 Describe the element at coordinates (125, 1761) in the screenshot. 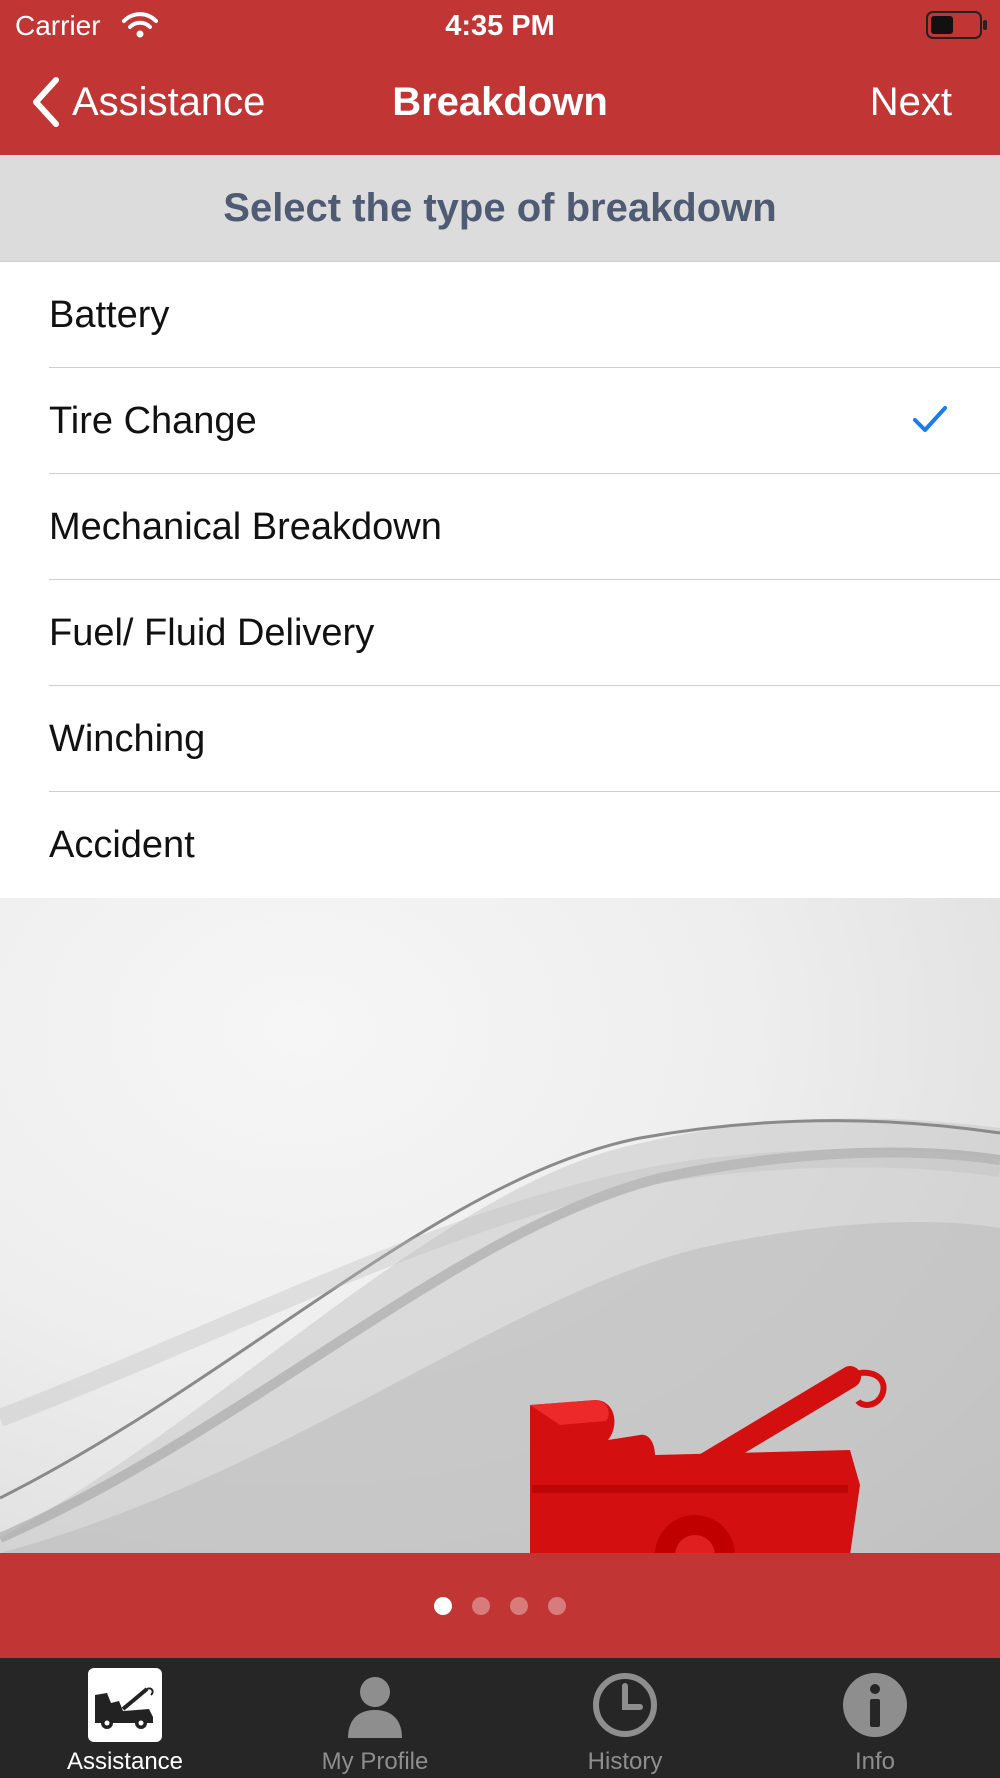

I see `tab-label: Assistance` at that location.